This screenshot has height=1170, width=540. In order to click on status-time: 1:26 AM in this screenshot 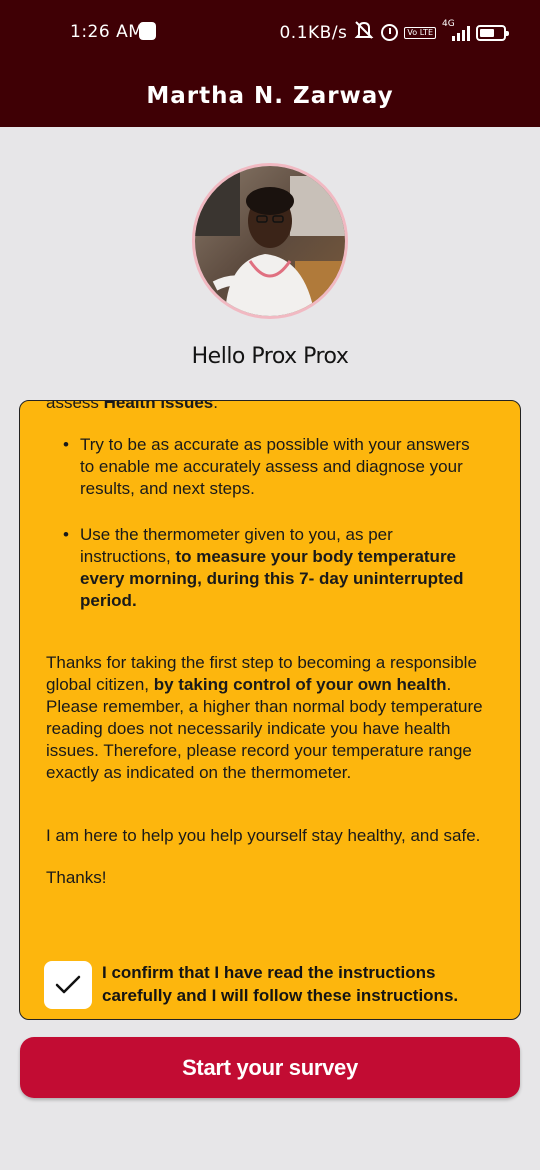, I will do `click(107, 32)`.